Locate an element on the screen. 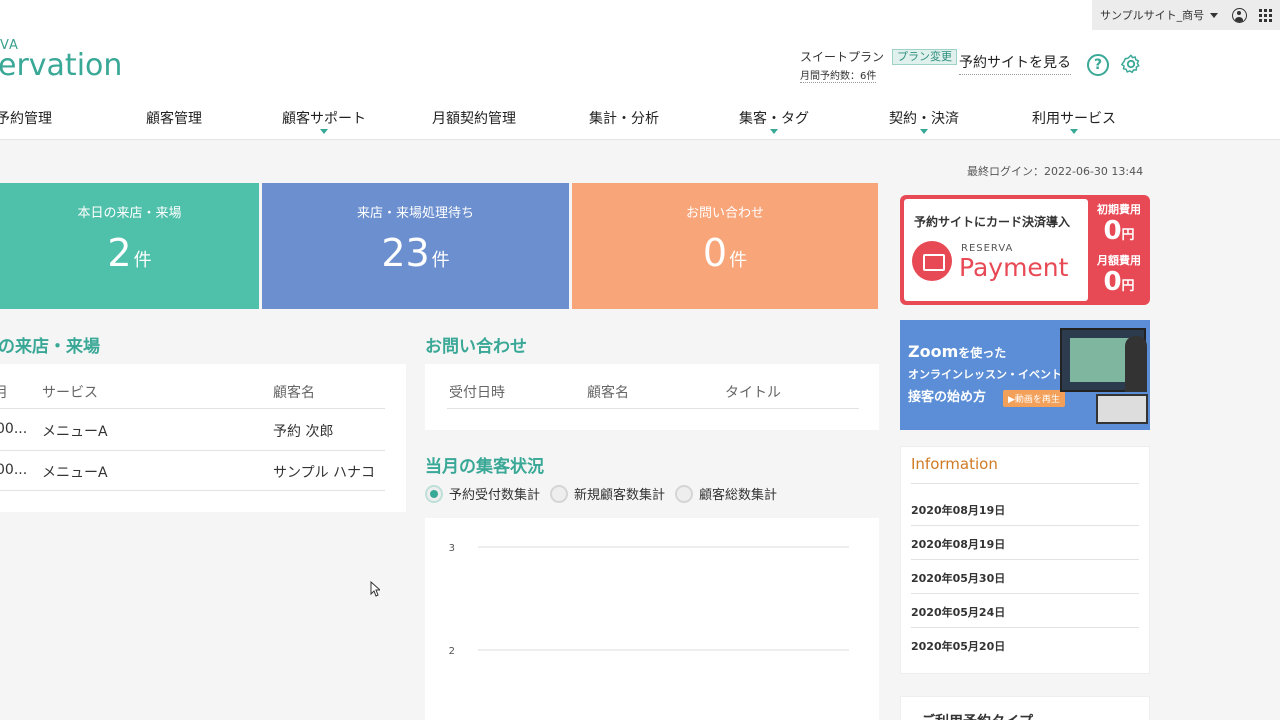  last-login: 最終ログイン：2022-06-30 13:44 is located at coordinates (1055, 171).